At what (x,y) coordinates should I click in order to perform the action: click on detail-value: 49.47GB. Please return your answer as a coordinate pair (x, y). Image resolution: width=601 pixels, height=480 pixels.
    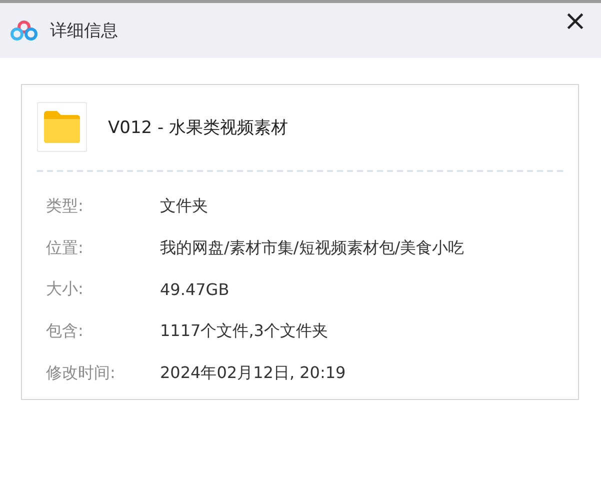
    Looking at the image, I should click on (195, 290).